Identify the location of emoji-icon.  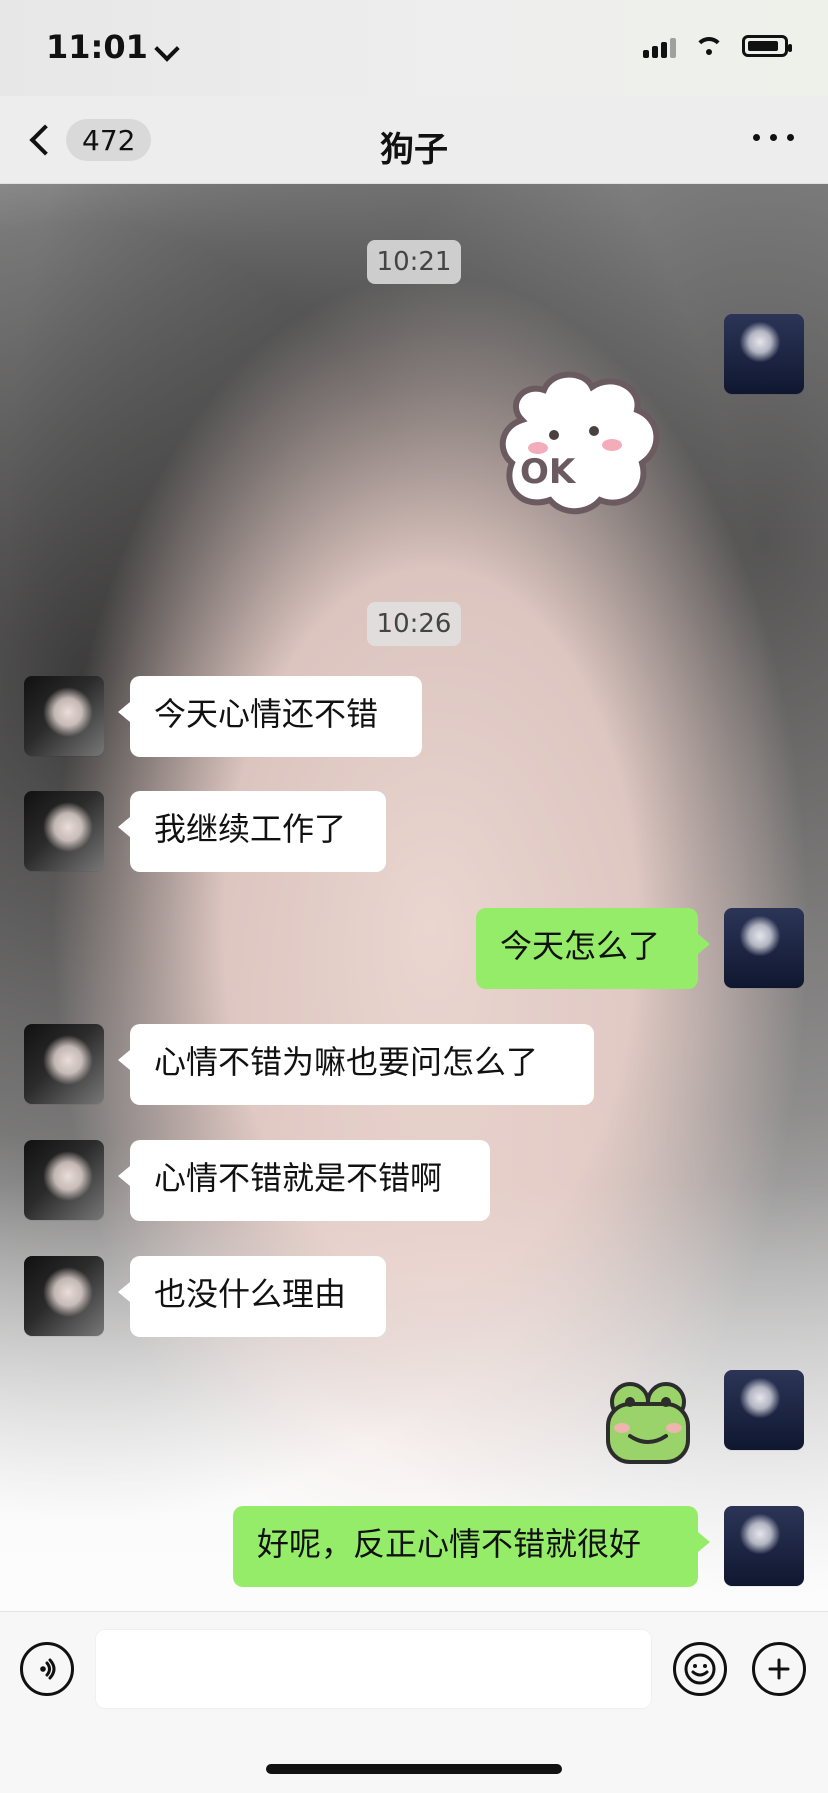
(700, 1669).